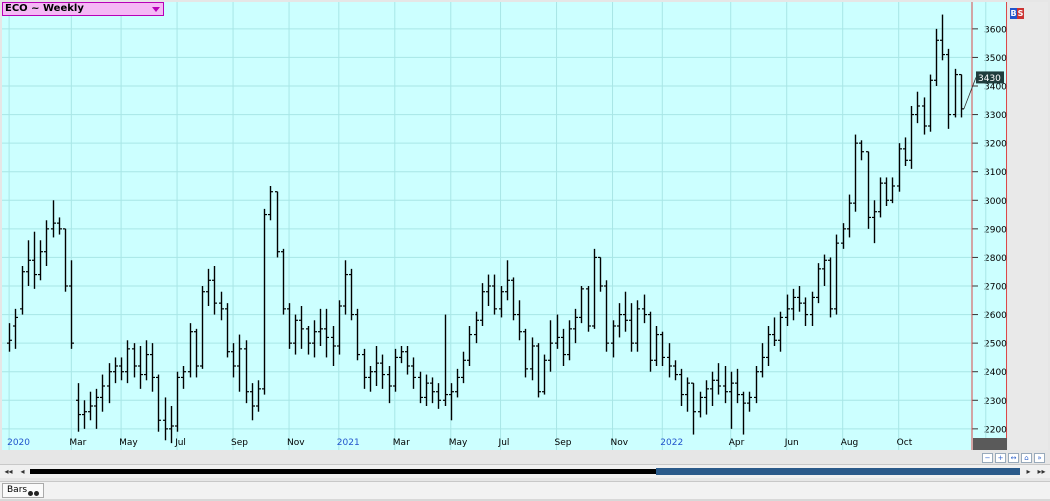 This screenshot has width=1050, height=501. What do you see at coordinates (1039, 458) in the screenshot?
I see `end-icon: »` at bounding box center [1039, 458].